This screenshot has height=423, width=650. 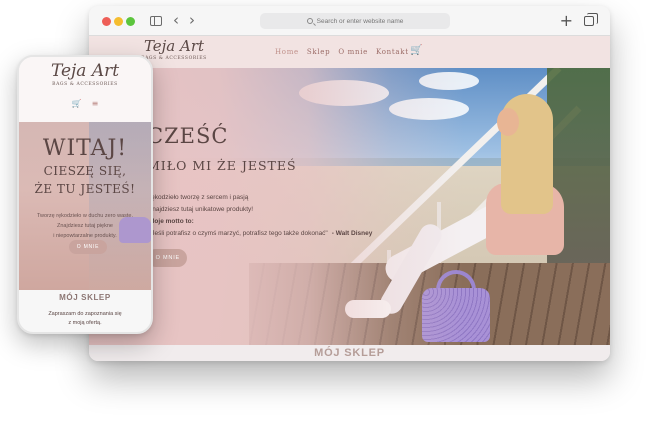 What do you see at coordinates (192, 20) in the screenshot?
I see `chevron-right-icon: ›` at bounding box center [192, 20].